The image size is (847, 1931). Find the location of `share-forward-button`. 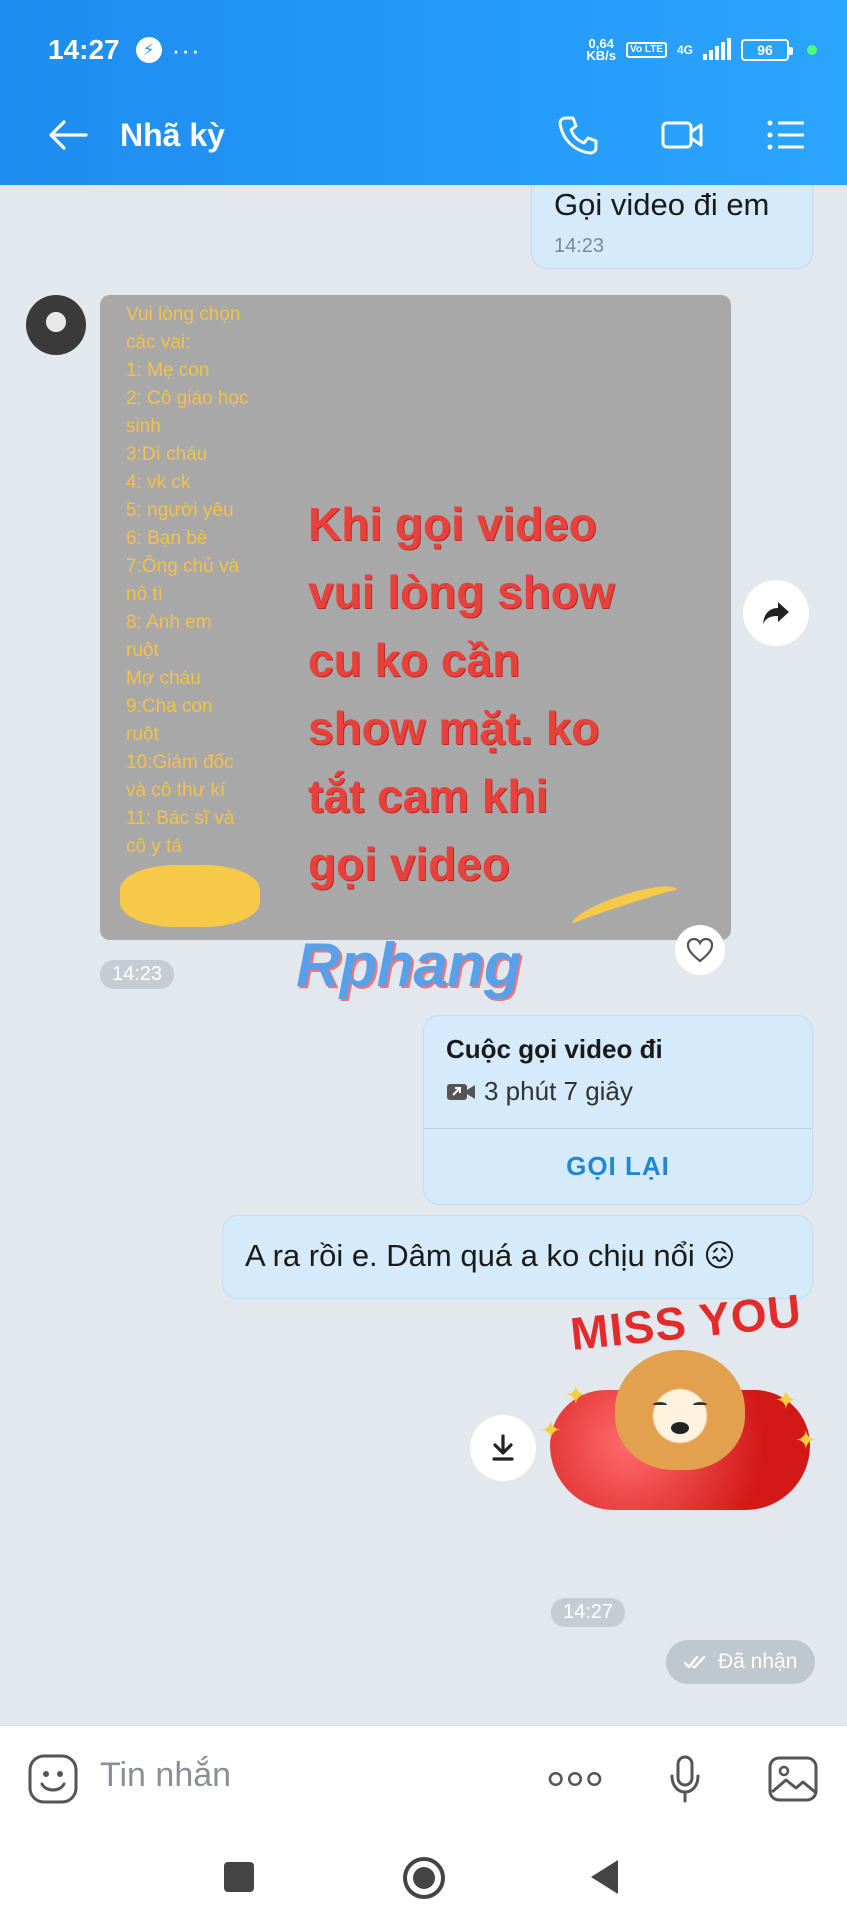

share-forward-button is located at coordinates (776, 613).